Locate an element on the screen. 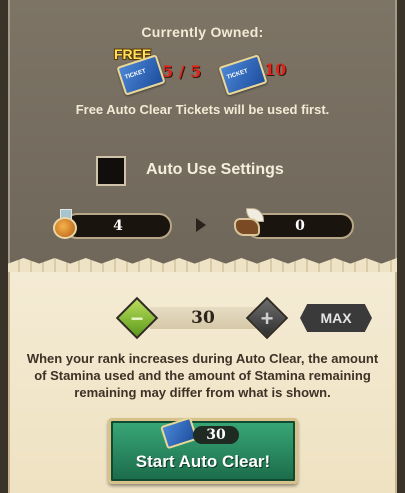 The height and width of the screenshot is (493, 405). start-auto-clear-label: Start Auto Clear! is located at coordinates (203, 461).